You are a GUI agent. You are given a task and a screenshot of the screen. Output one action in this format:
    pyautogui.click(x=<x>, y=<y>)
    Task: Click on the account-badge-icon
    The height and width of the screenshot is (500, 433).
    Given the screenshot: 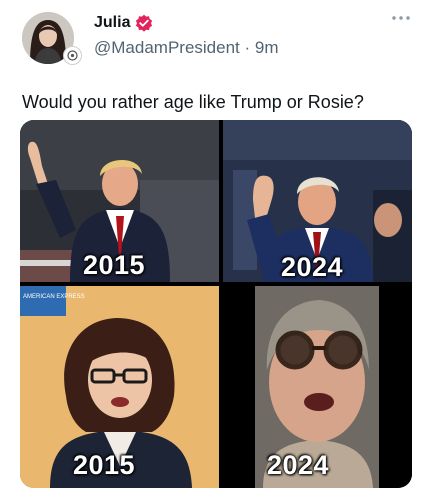 What is the action you would take?
    pyautogui.click(x=72, y=55)
    